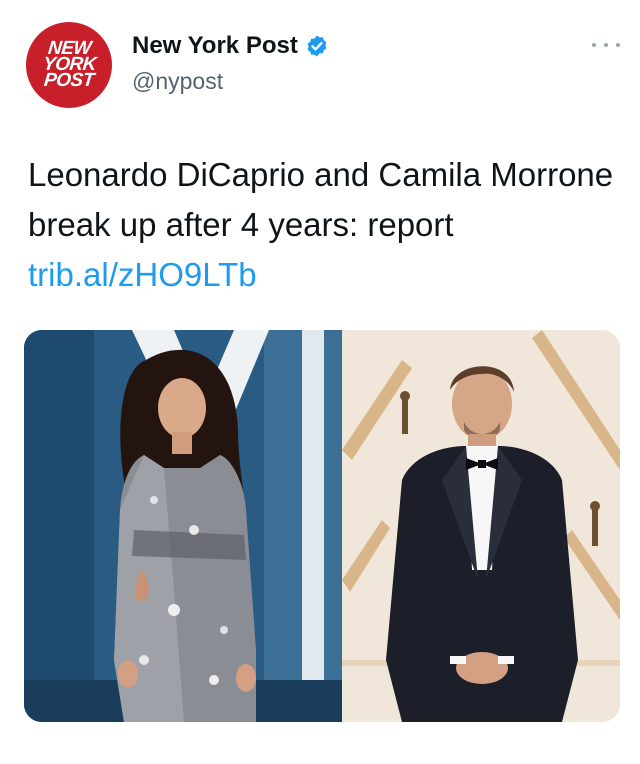  What do you see at coordinates (215, 46) in the screenshot?
I see `display-name: New York Post` at bounding box center [215, 46].